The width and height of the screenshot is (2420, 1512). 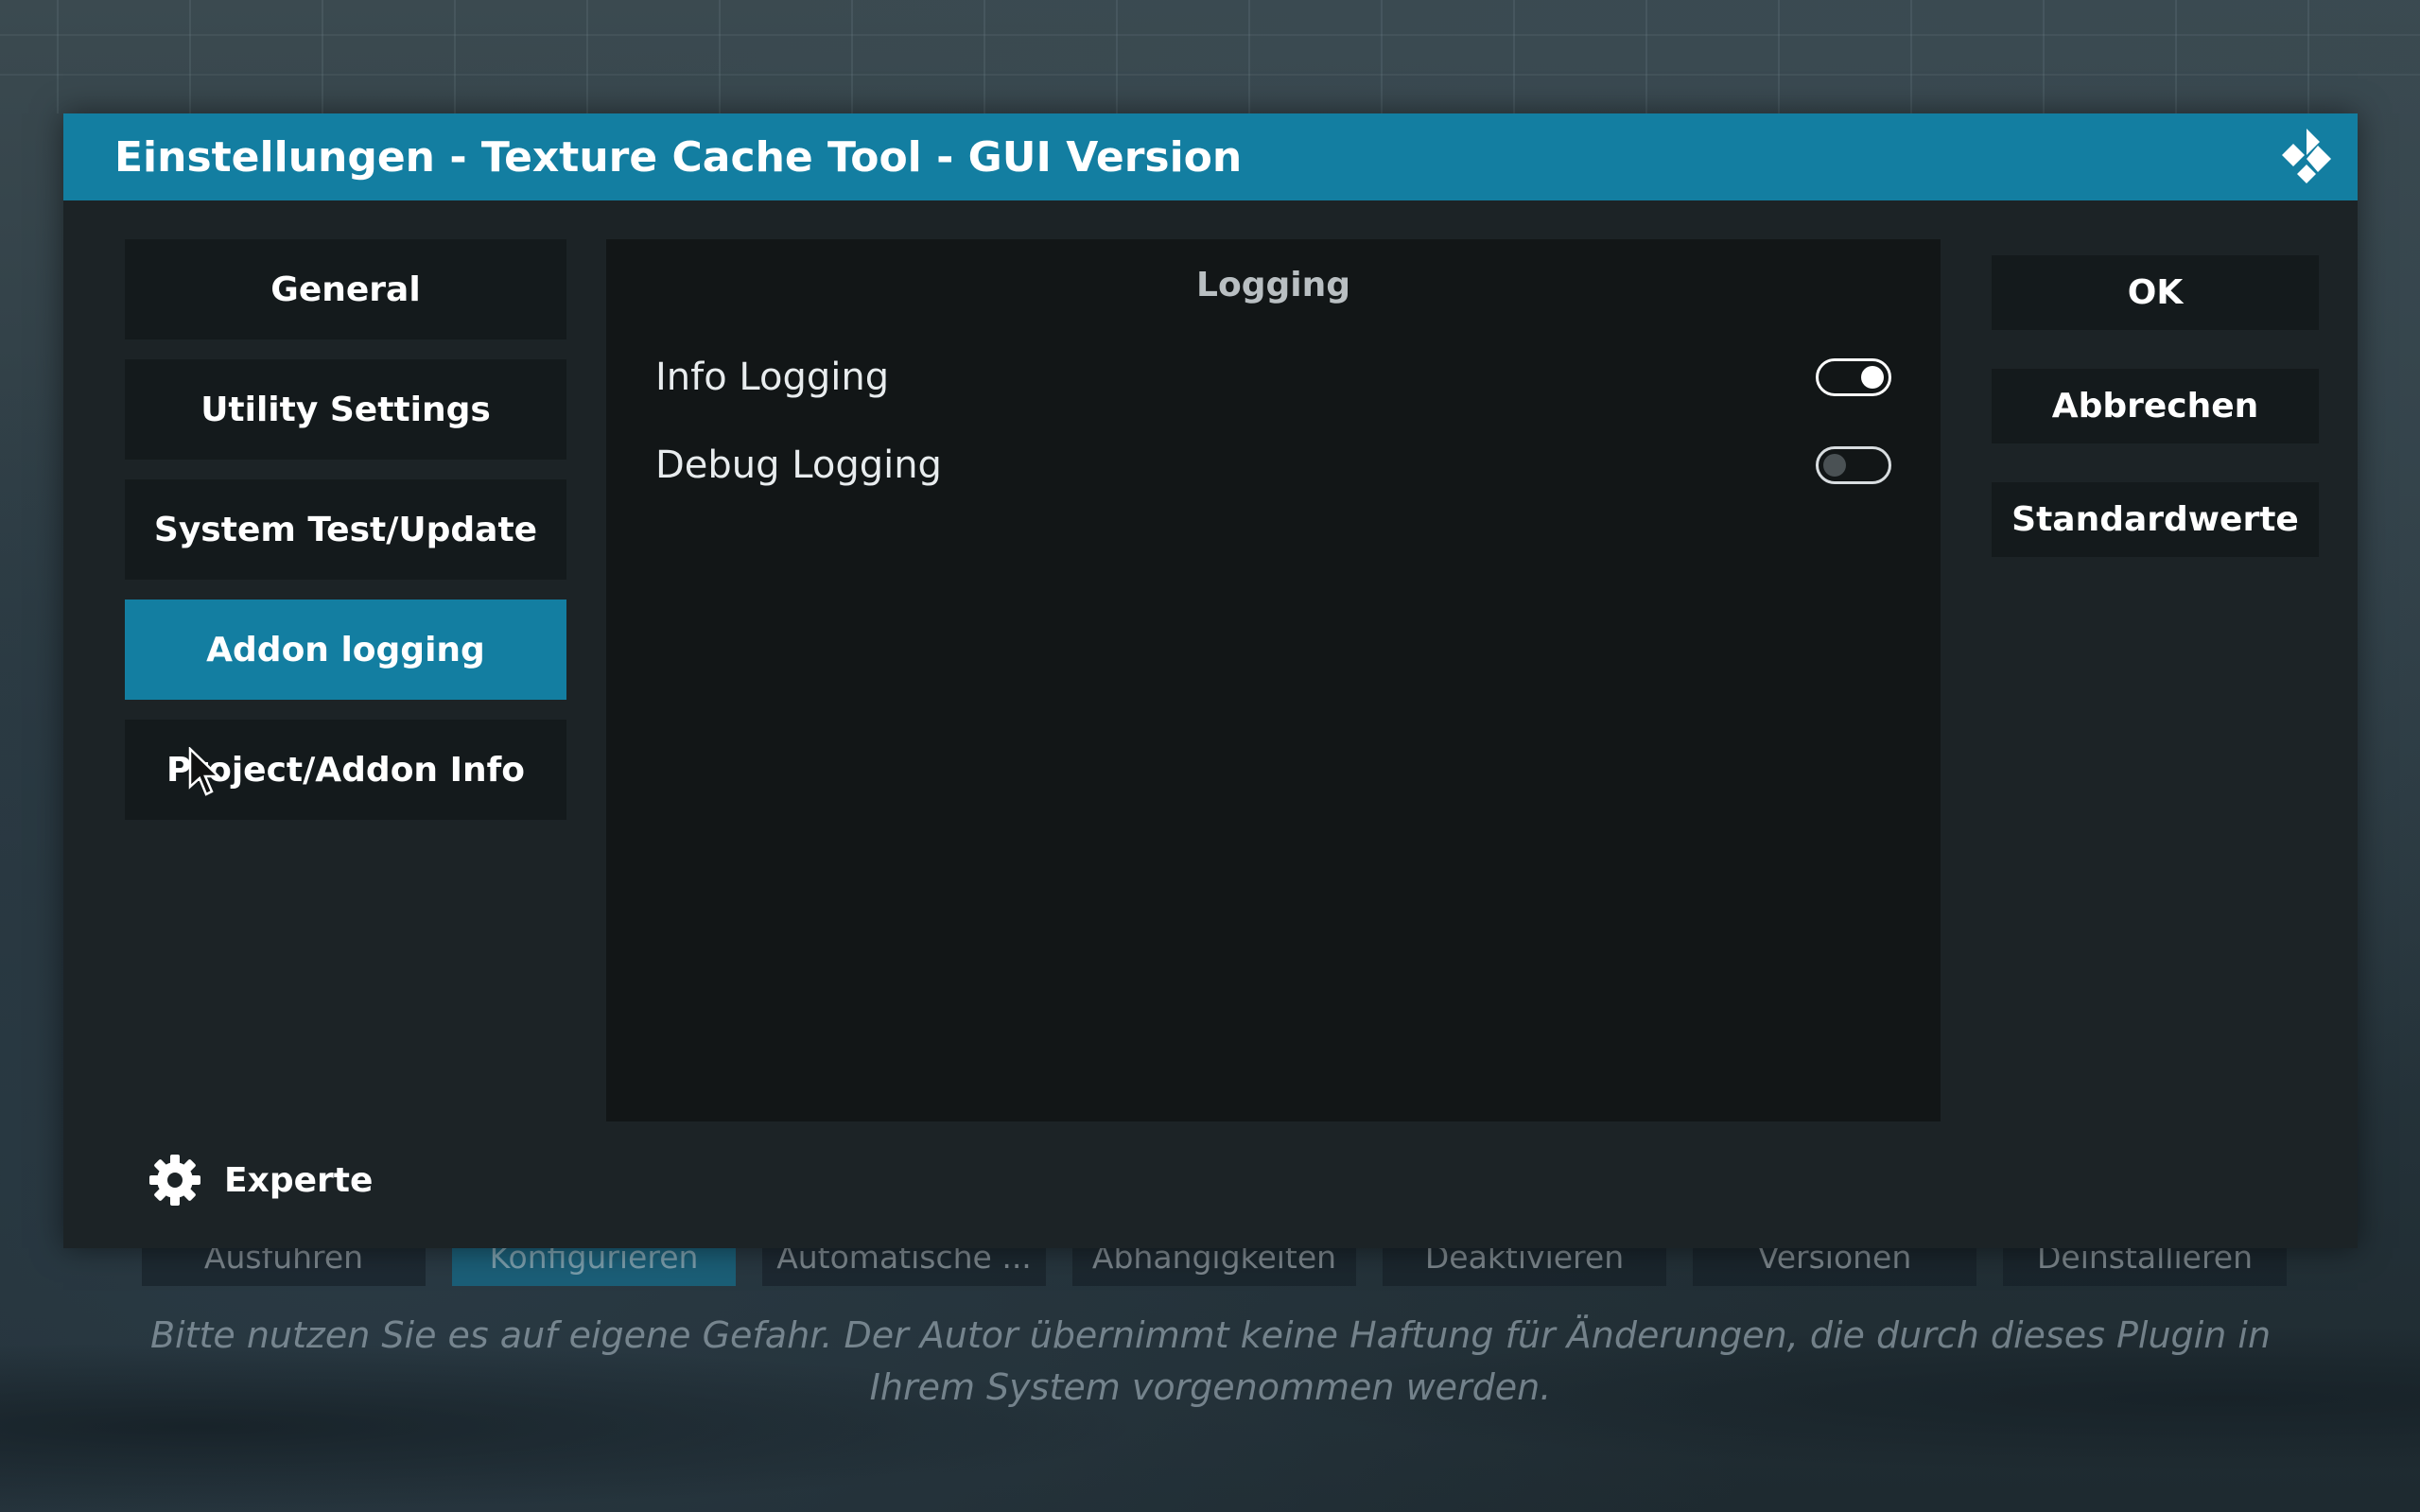 What do you see at coordinates (346, 289) in the screenshot?
I see `category-general: General` at bounding box center [346, 289].